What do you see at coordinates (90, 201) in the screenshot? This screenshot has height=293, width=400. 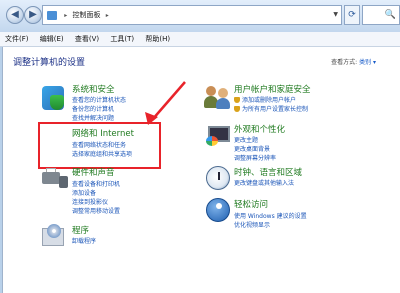 I see `link-connect-projector: 连接到投影仪` at bounding box center [90, 201].